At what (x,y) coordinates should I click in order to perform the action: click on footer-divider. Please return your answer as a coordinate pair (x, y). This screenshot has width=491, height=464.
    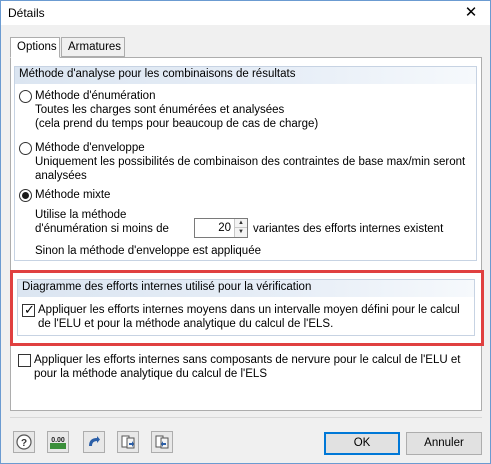
    Looking at the image, I should click on (246, 417).